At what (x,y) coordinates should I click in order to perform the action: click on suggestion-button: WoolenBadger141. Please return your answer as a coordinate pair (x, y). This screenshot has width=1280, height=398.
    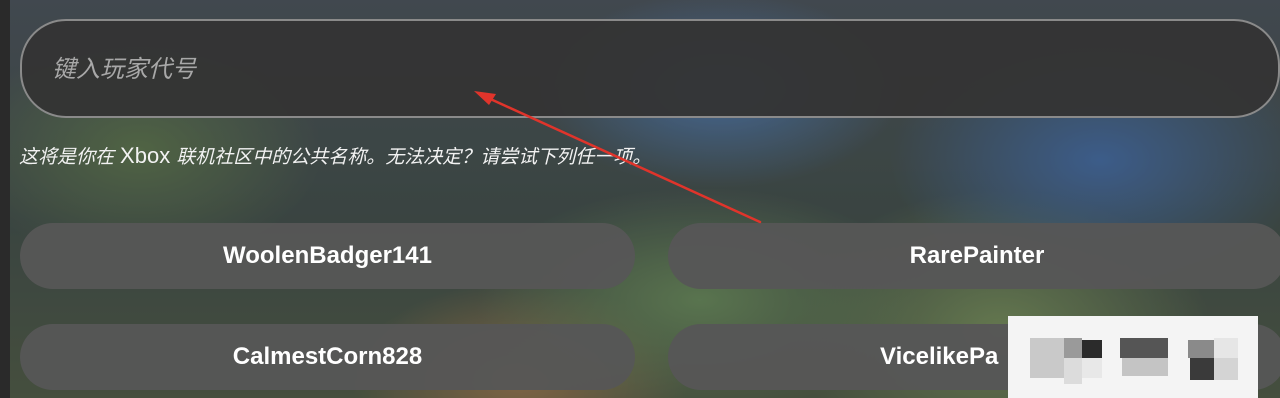
    Looking at the image, I should click on (327, 256).